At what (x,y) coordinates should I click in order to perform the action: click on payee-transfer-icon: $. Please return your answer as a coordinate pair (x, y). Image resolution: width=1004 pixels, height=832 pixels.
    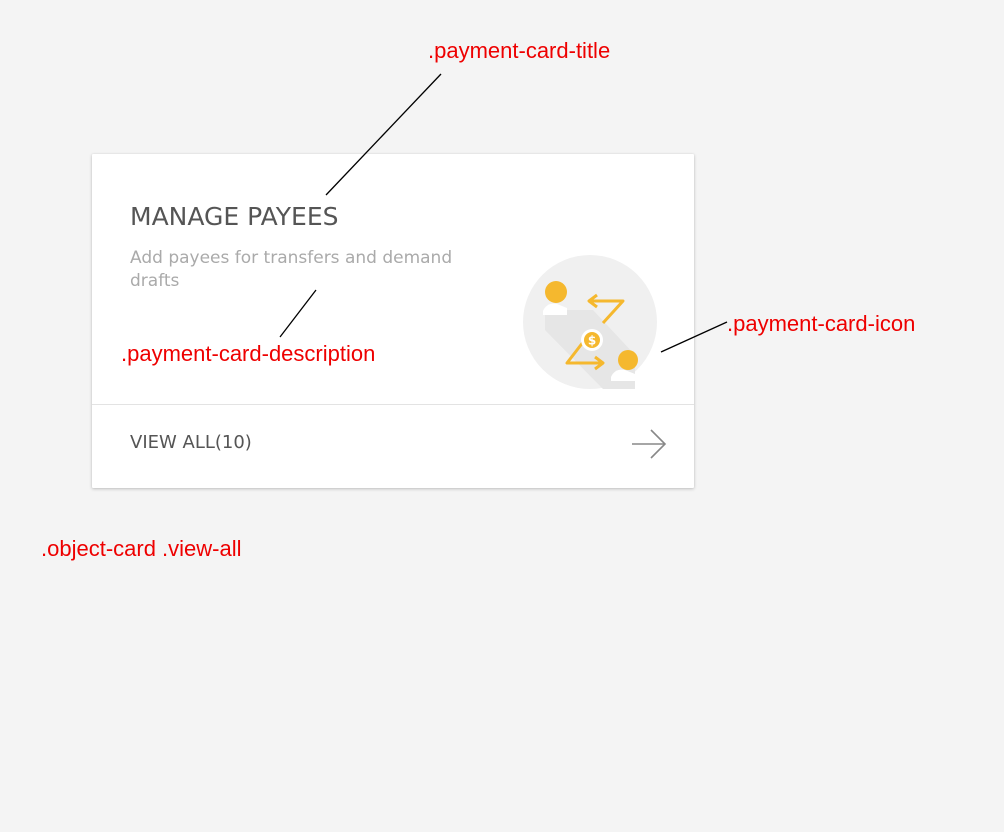
    Looking at the image, I should click on (590, 322).